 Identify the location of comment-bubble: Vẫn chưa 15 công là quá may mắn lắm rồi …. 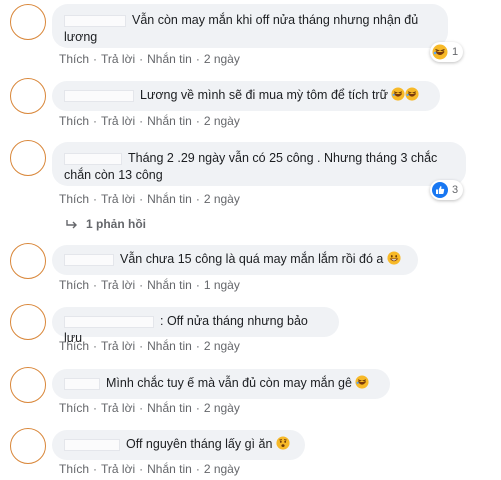
(235, 260).